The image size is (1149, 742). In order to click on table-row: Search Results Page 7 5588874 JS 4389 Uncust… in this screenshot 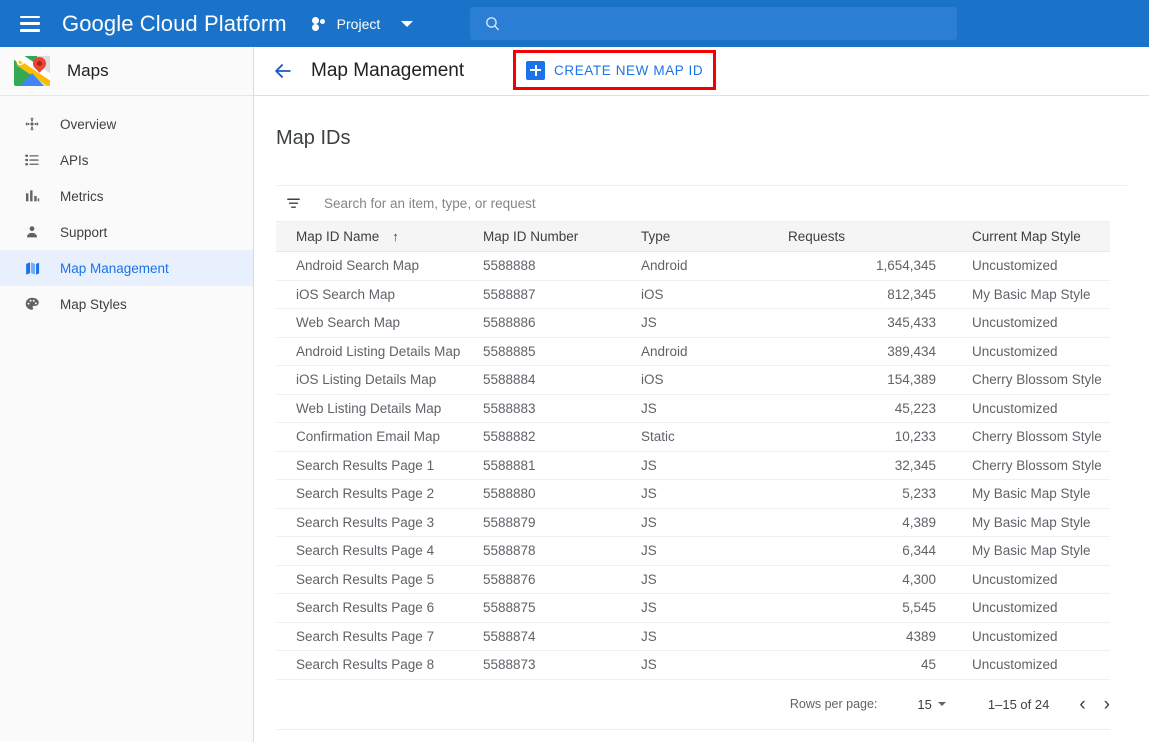, I will do `click(693, 636)`.